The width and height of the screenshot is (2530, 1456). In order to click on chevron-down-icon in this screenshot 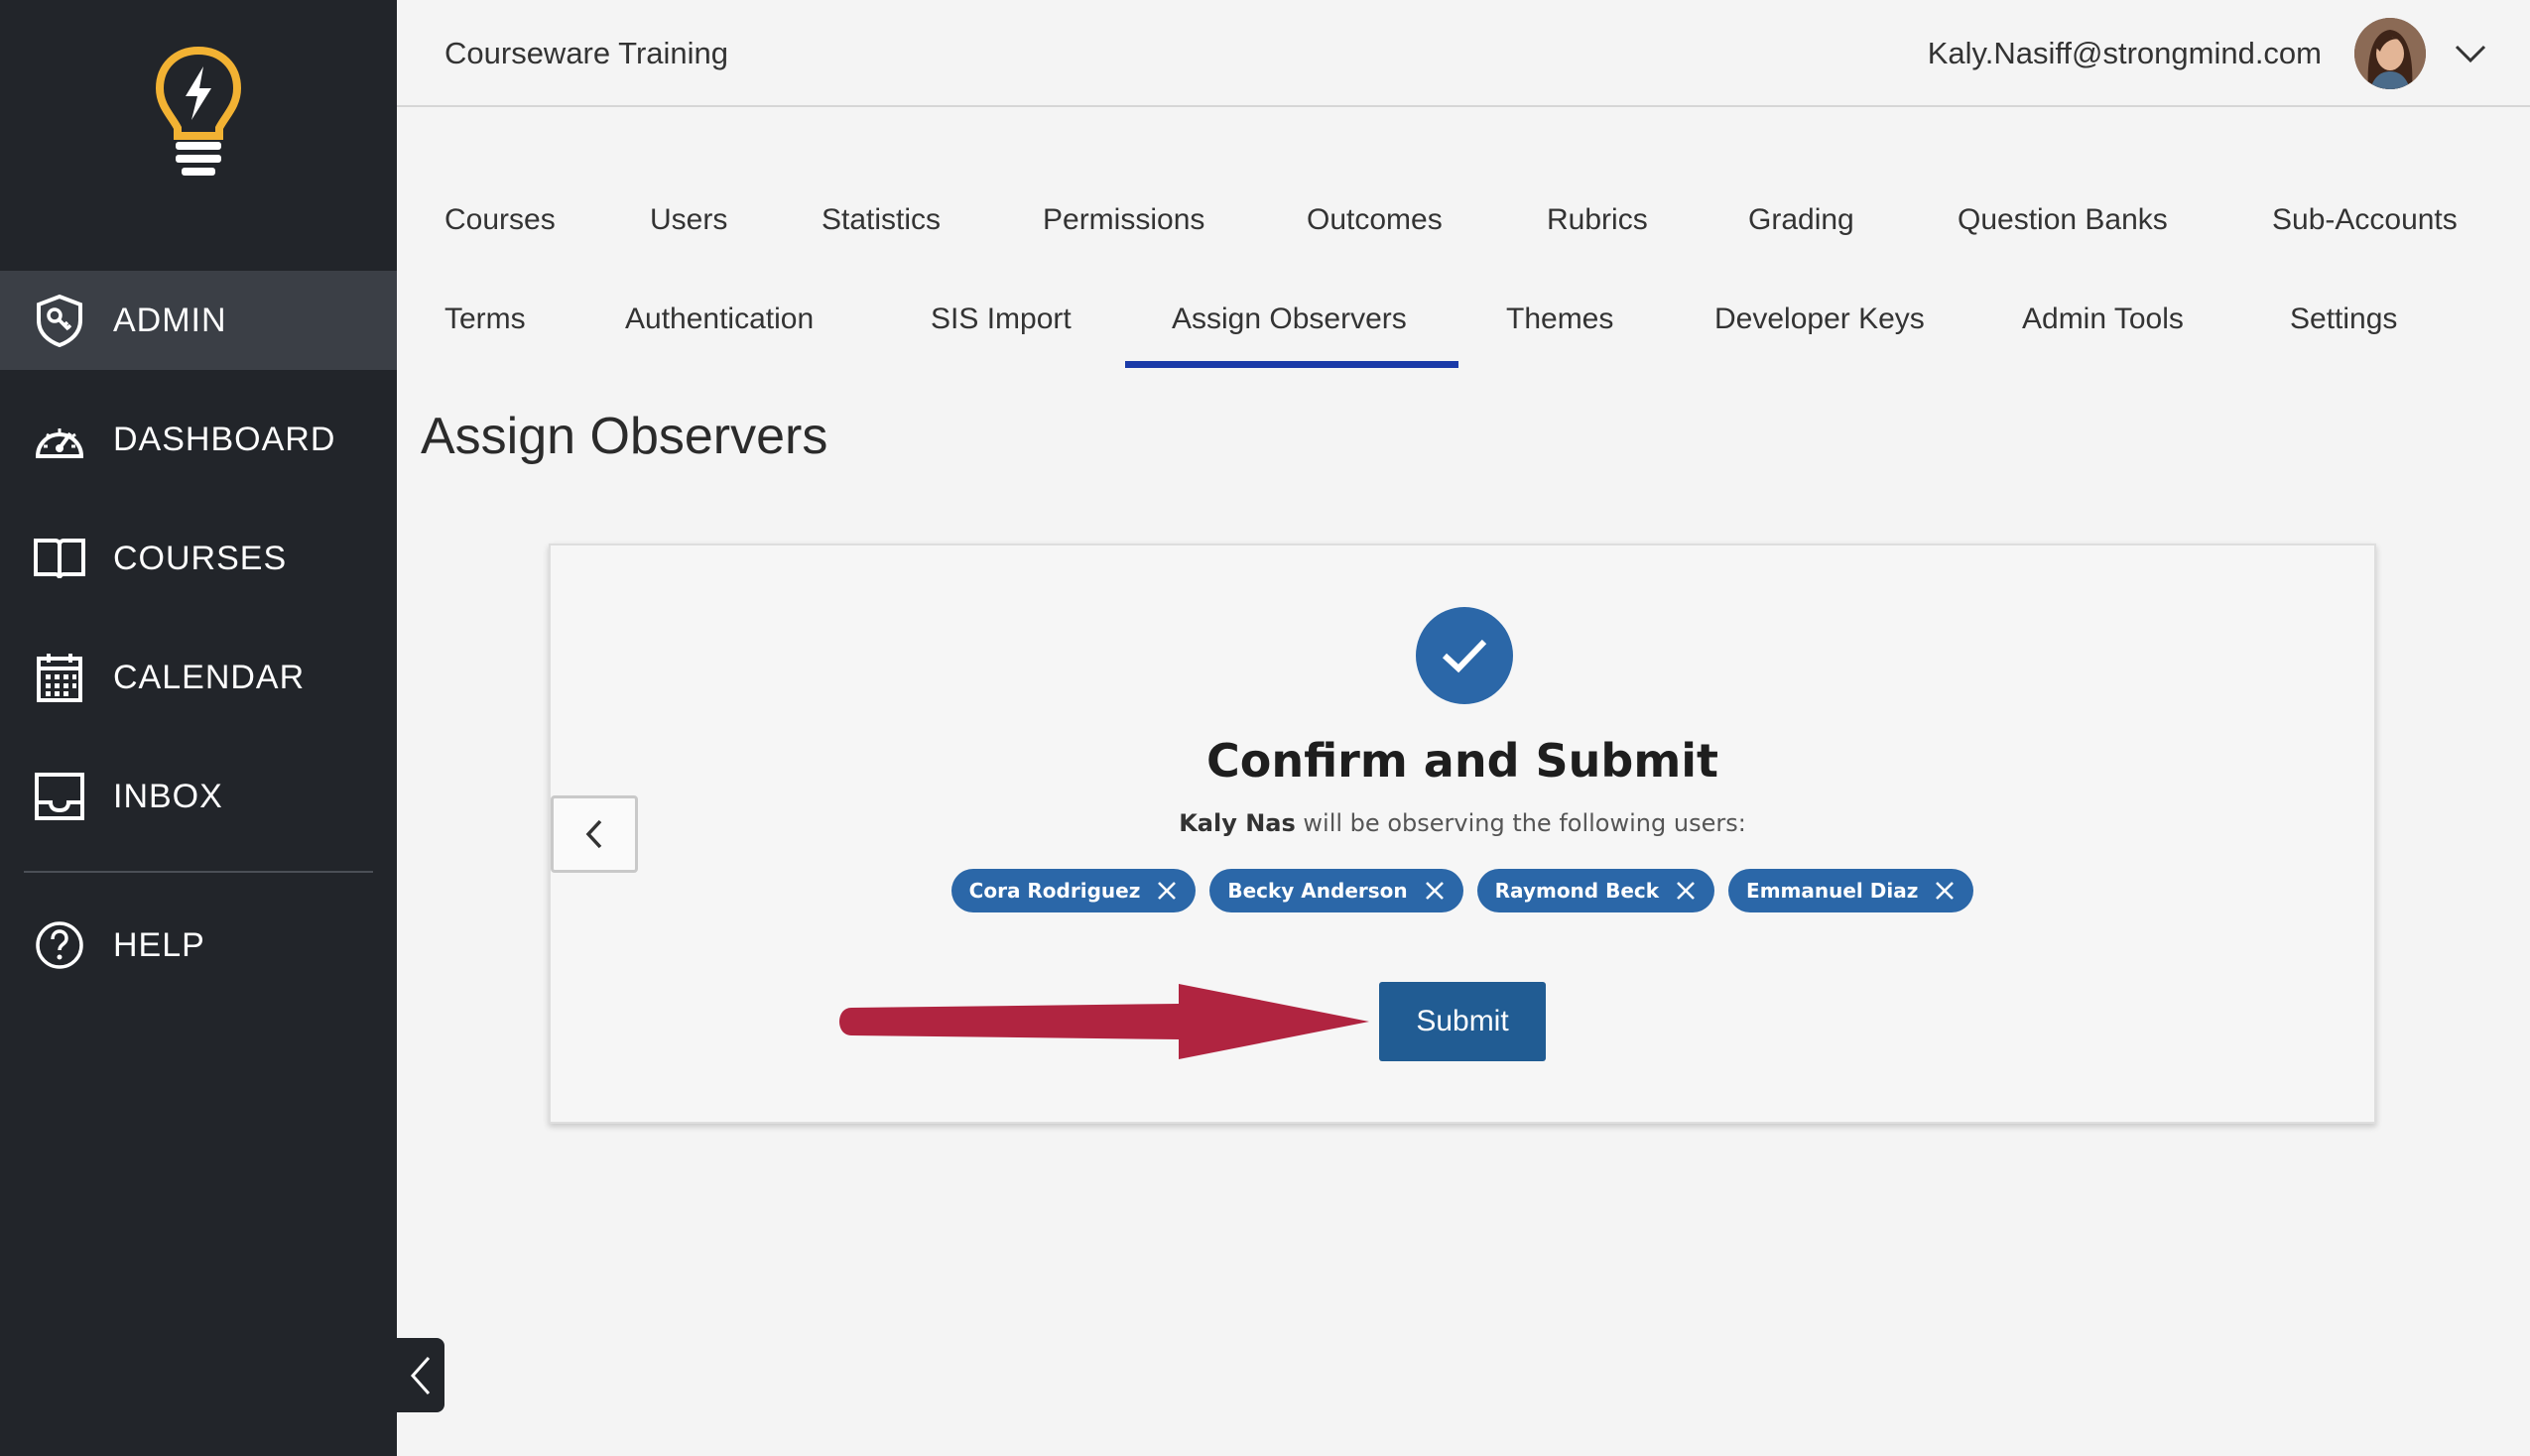, I will do `click(2470, 53)`.